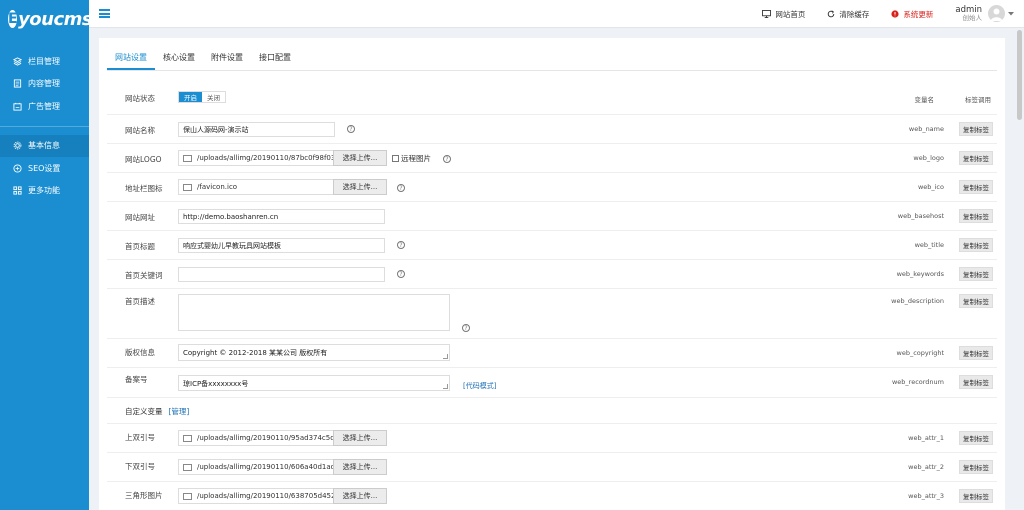 This screenshot has width=1024, height=510. Describe the element at coordinates (46, 19) in the screenshot. I see `logo: E youcms` at that location.